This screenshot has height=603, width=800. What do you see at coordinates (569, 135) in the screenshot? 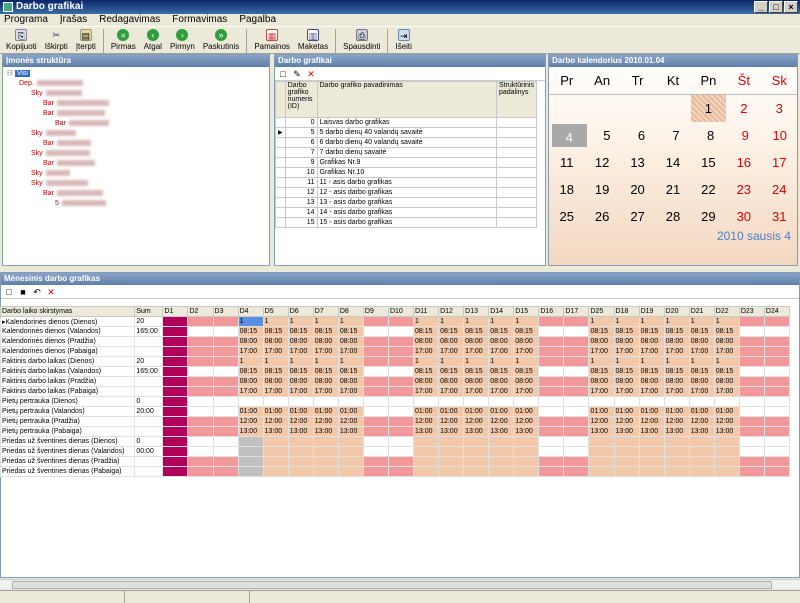
I see `calendar-day: 4` at bounding box center [569, 135].